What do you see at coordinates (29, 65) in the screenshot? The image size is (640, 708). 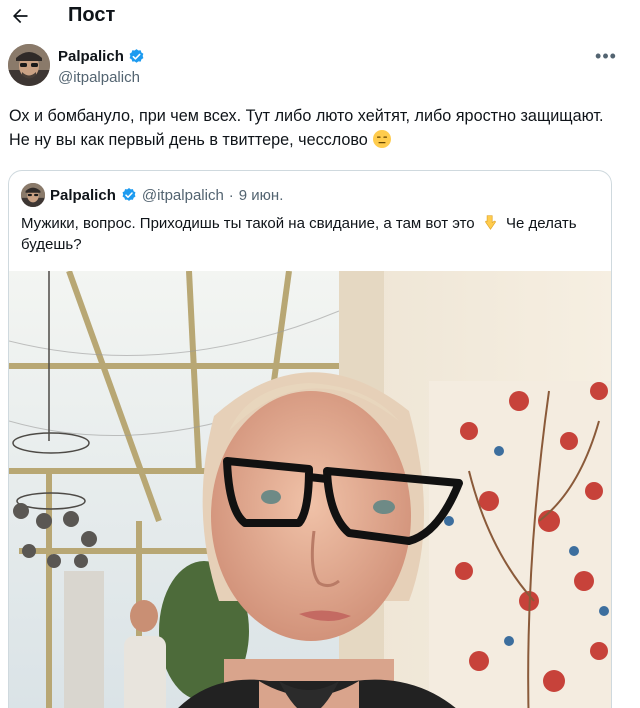 I see `avatar` at bounding box center [29, 65].